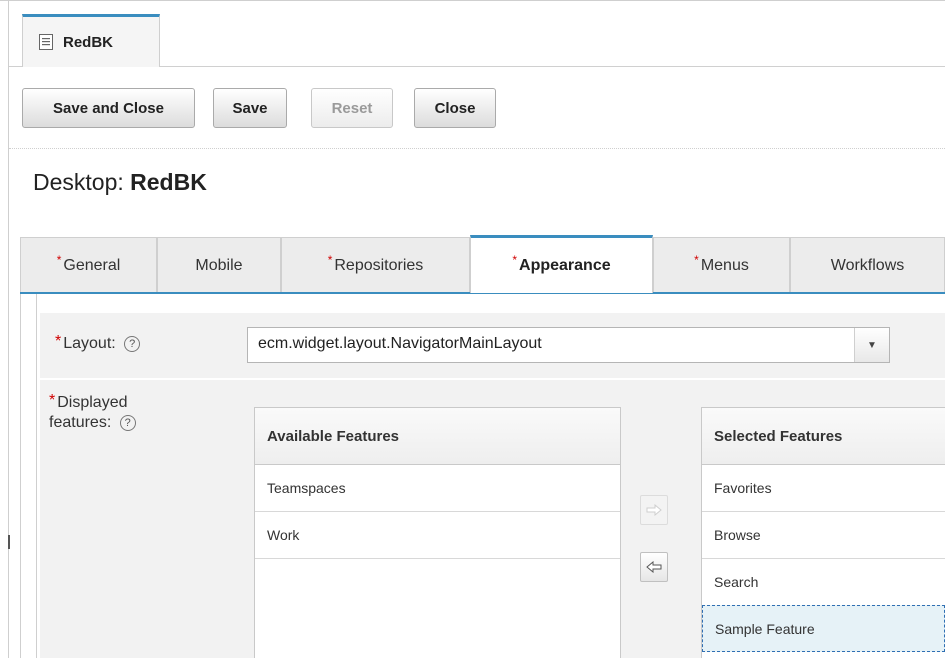 The width and height of the screenshot is (945, 658). I want to click on features-label-line2: features:, so click(80, 422).